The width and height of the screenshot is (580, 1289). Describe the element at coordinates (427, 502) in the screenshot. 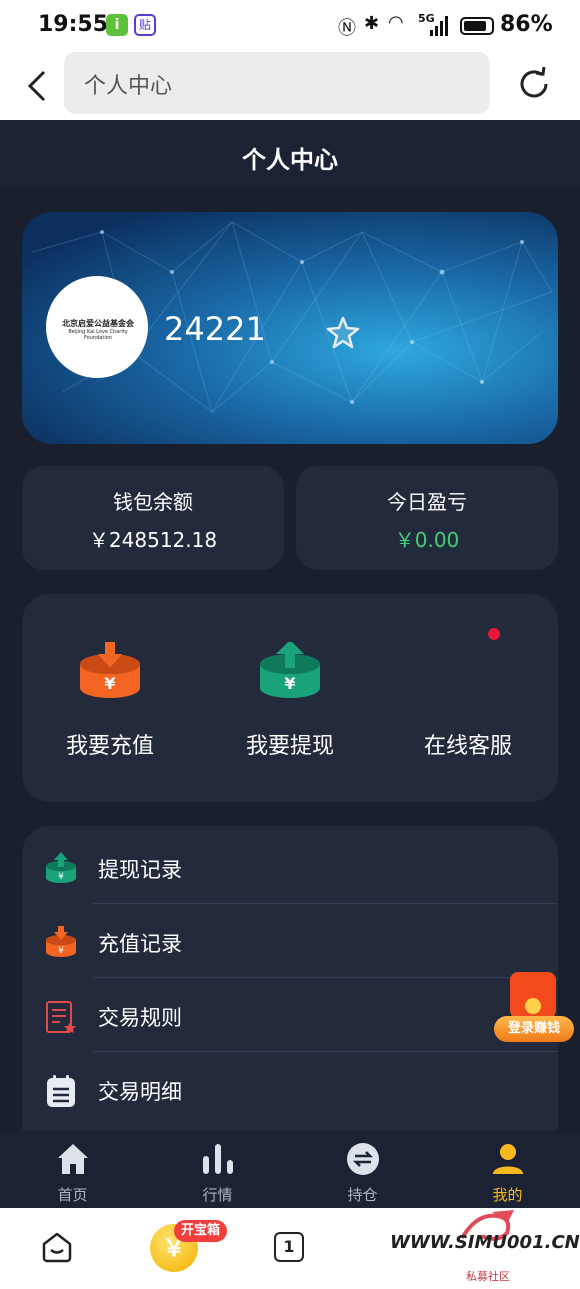

I see `today-pnl-label: 今日盈亏` at that location.